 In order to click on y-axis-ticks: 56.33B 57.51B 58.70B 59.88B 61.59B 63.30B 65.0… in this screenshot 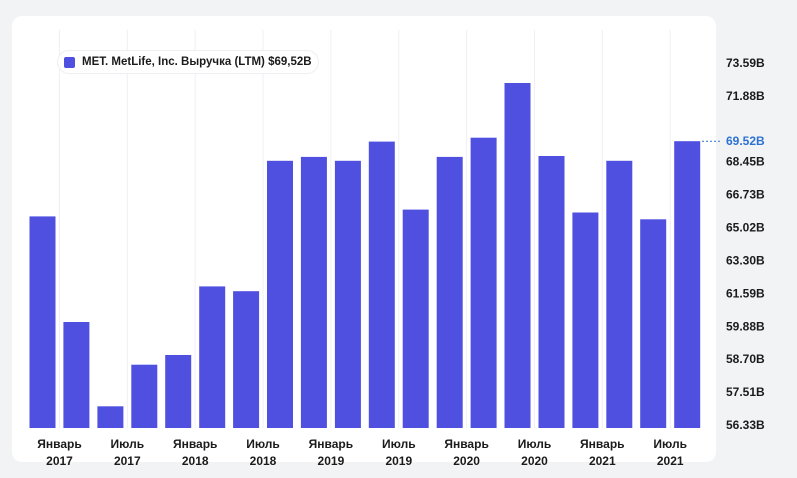, I will do `click(745, 244)`.